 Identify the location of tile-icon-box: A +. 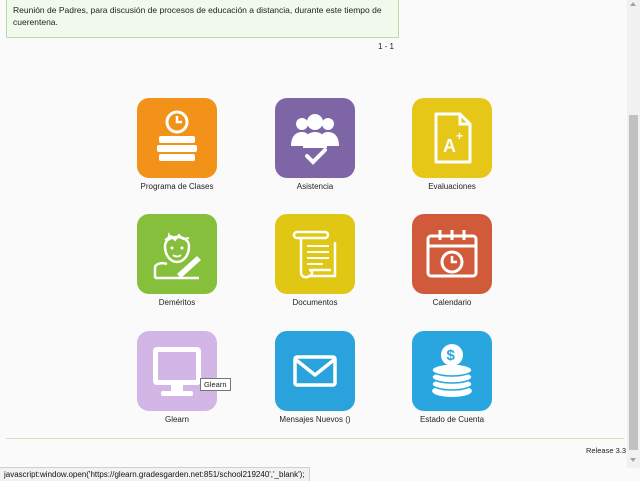
(452, 138).